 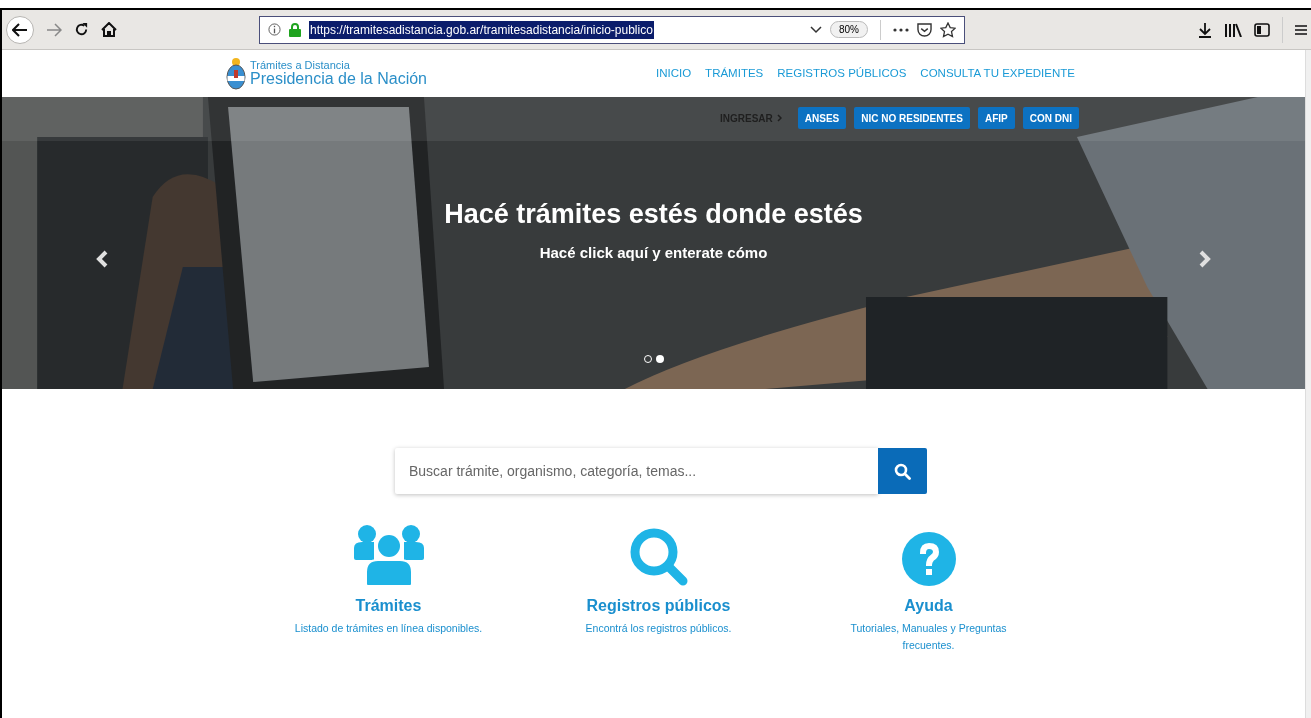 I want to click on next-slide-icon, so click(x=1205, y=259).